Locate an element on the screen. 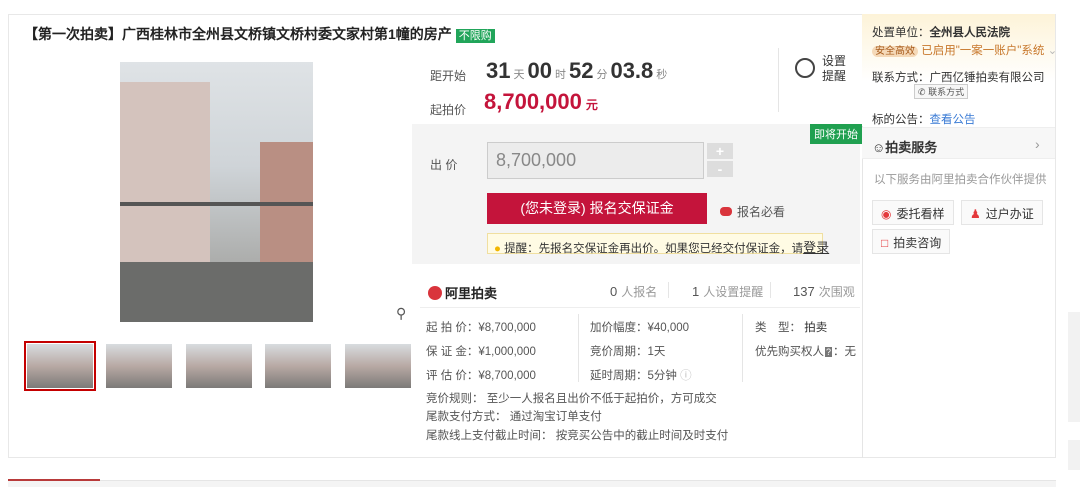 This screenshot has width=1080, height=487. chevron-down-icon: ⌄ is located at coordinates (1052, 51).